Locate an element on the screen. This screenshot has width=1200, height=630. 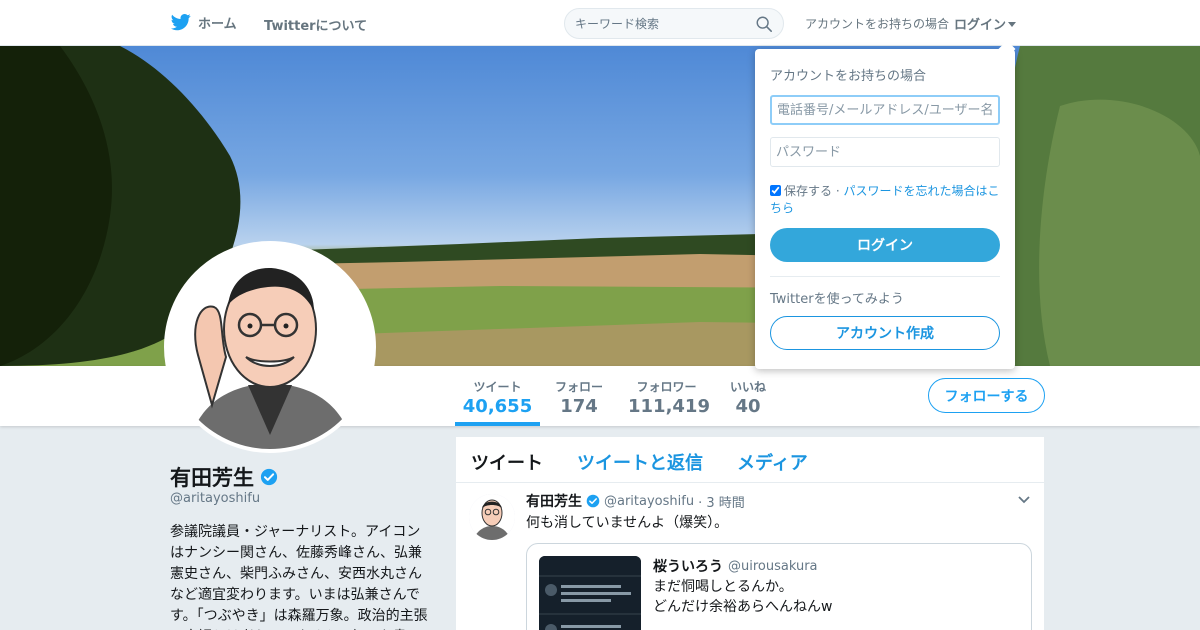
stat-followers: フォロワー 111,419 is located at coordinates (669, 397).